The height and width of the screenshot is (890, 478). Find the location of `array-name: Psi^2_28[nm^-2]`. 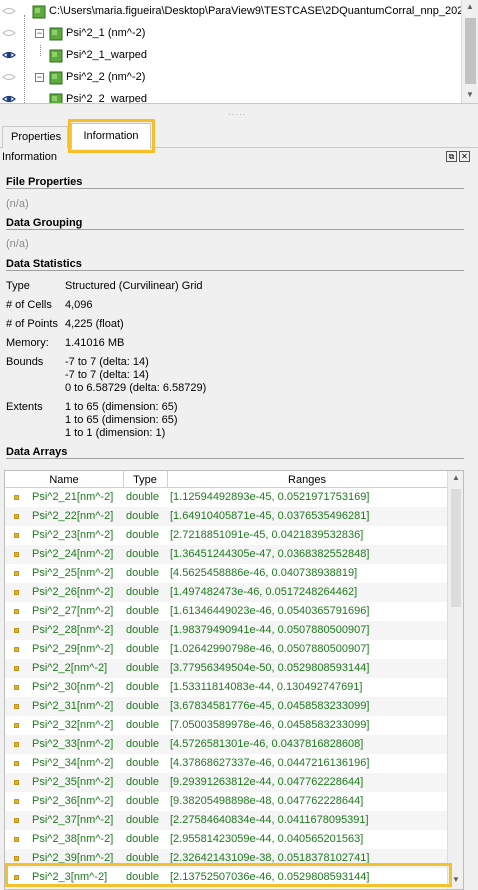

array-name: Psi^2_28[nm^-2] is located at coordinates (73, 630).